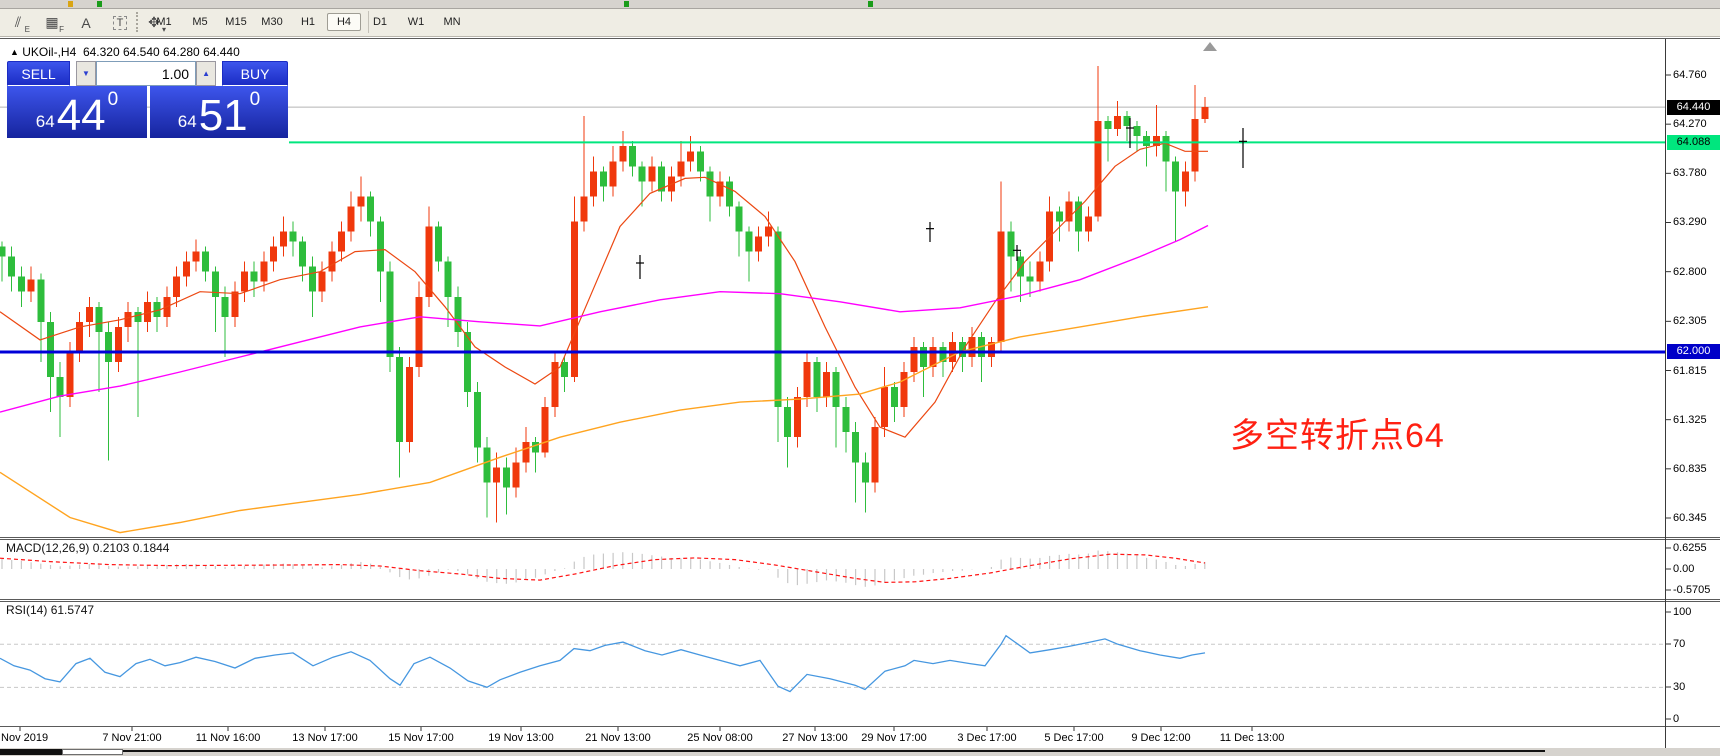 The height and width of the screenshot is (756, 1720). I want to click on series-end-marker-icon, so click(1210, 46).